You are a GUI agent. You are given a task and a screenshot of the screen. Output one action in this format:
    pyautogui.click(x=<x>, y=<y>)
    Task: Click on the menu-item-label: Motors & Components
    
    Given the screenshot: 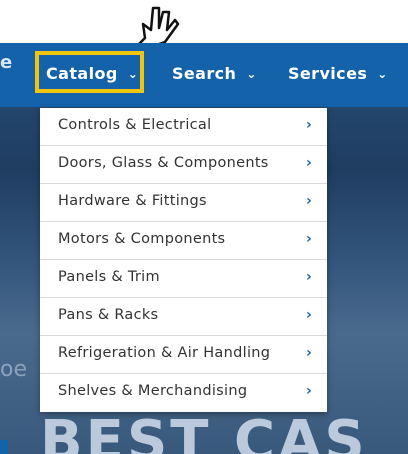 What is the action you would take?
    pyautogui.click(x=142, y=239)
    